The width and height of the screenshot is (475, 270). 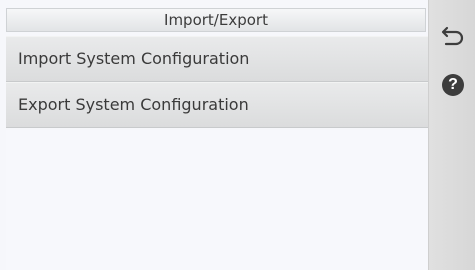 What do you see at coordinates (216, 20) in the screenshot?
I see `page-title: Import/Export` at bounding box center [216, 20].